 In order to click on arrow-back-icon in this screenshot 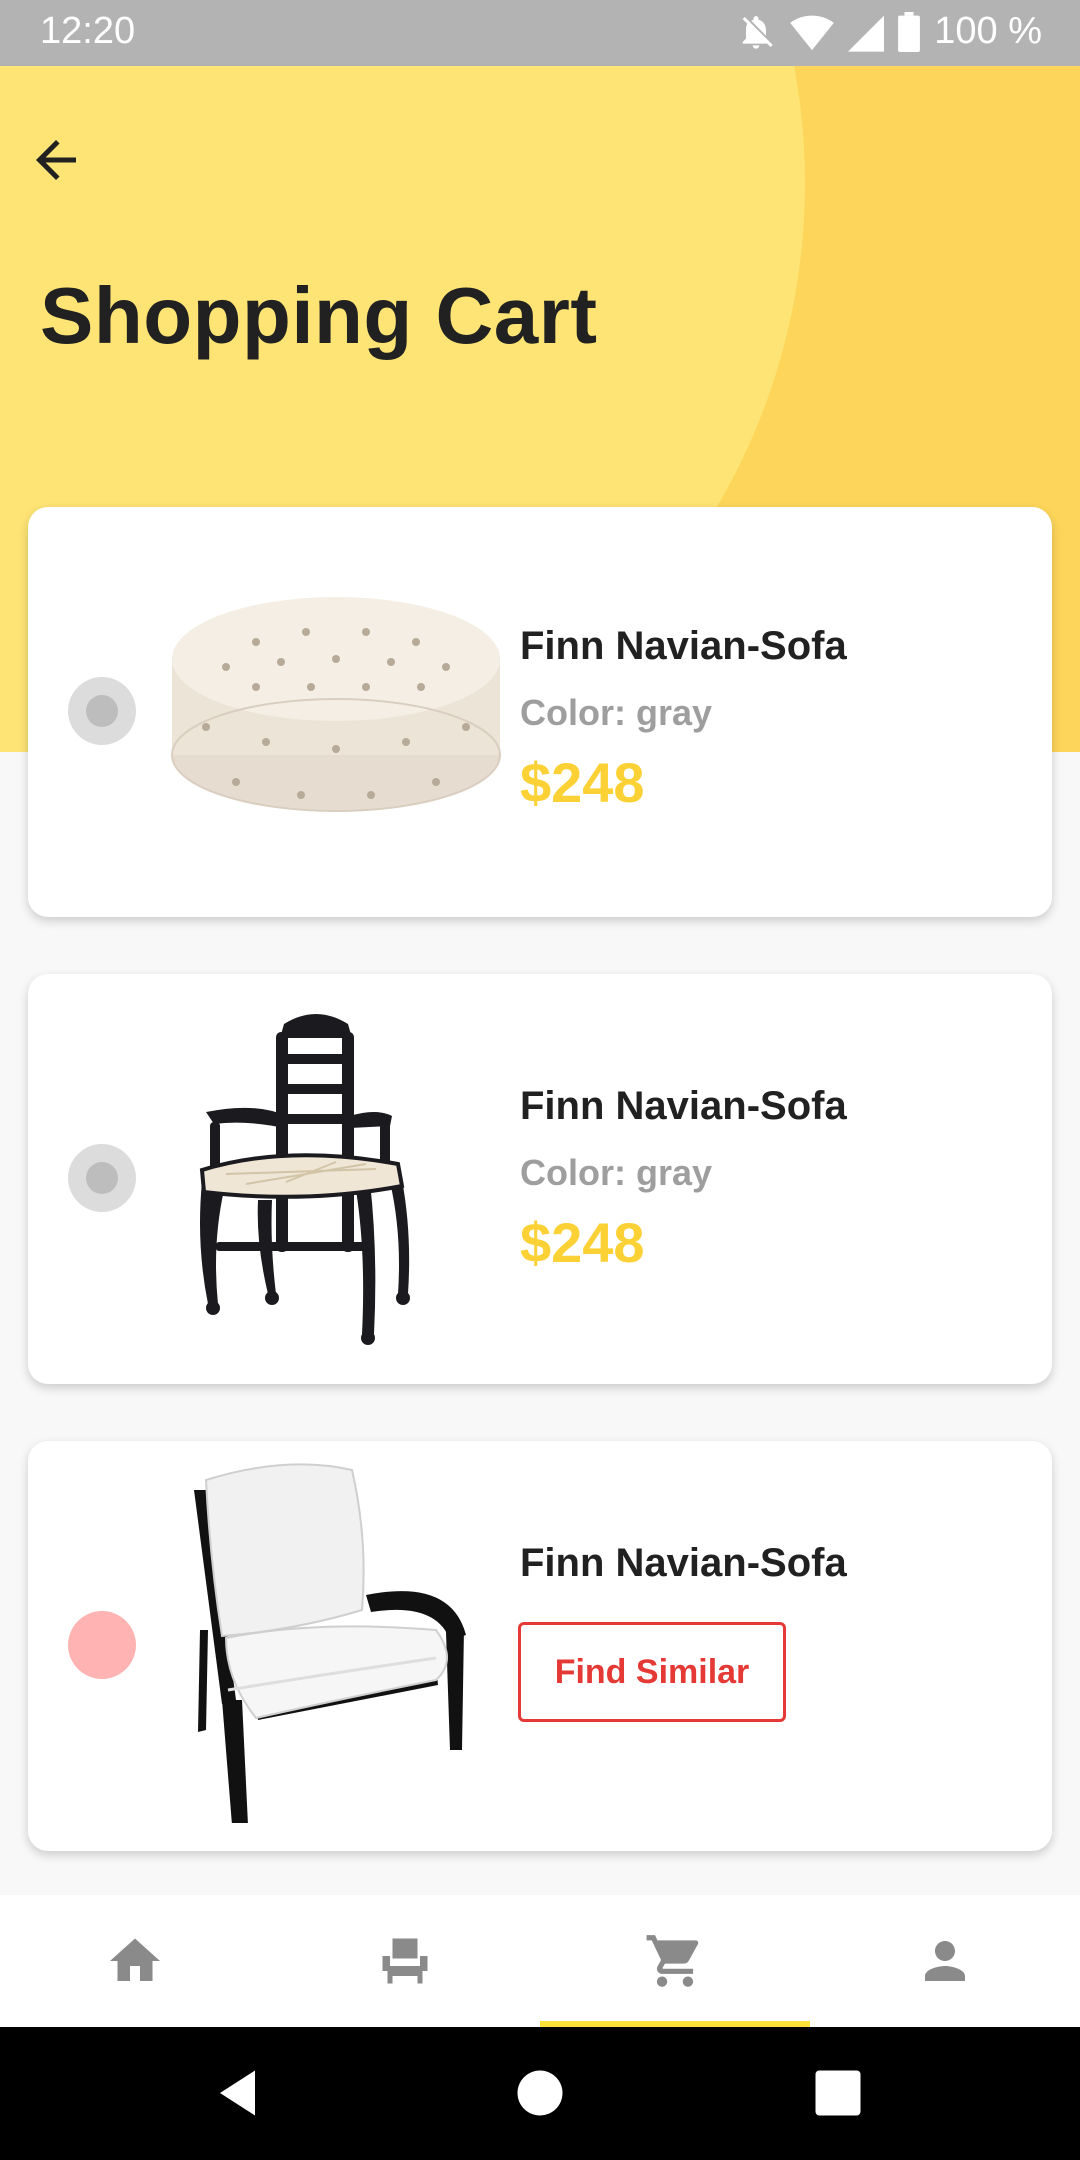, I will do `click(56, 160)`.